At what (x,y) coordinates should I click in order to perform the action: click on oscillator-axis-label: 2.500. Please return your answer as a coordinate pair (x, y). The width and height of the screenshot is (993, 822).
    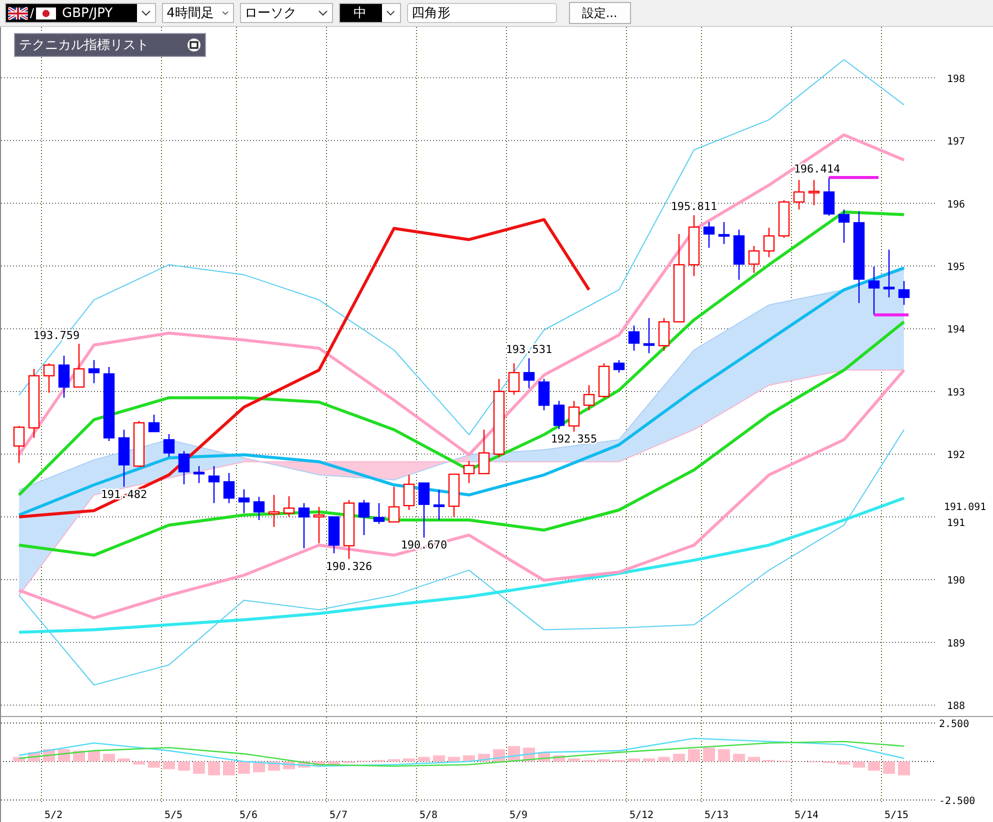
    Looking at the image, I should click on (954, 724).